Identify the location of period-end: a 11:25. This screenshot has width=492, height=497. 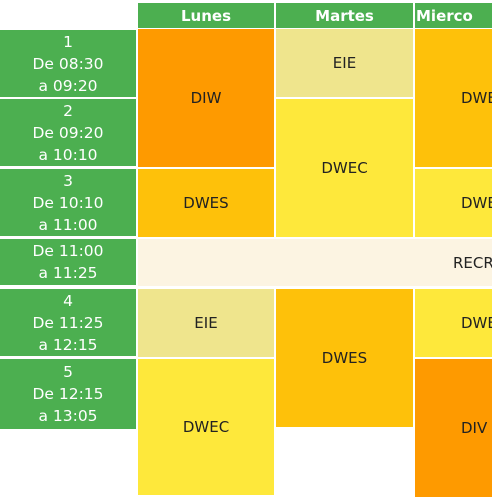
(68, 273).